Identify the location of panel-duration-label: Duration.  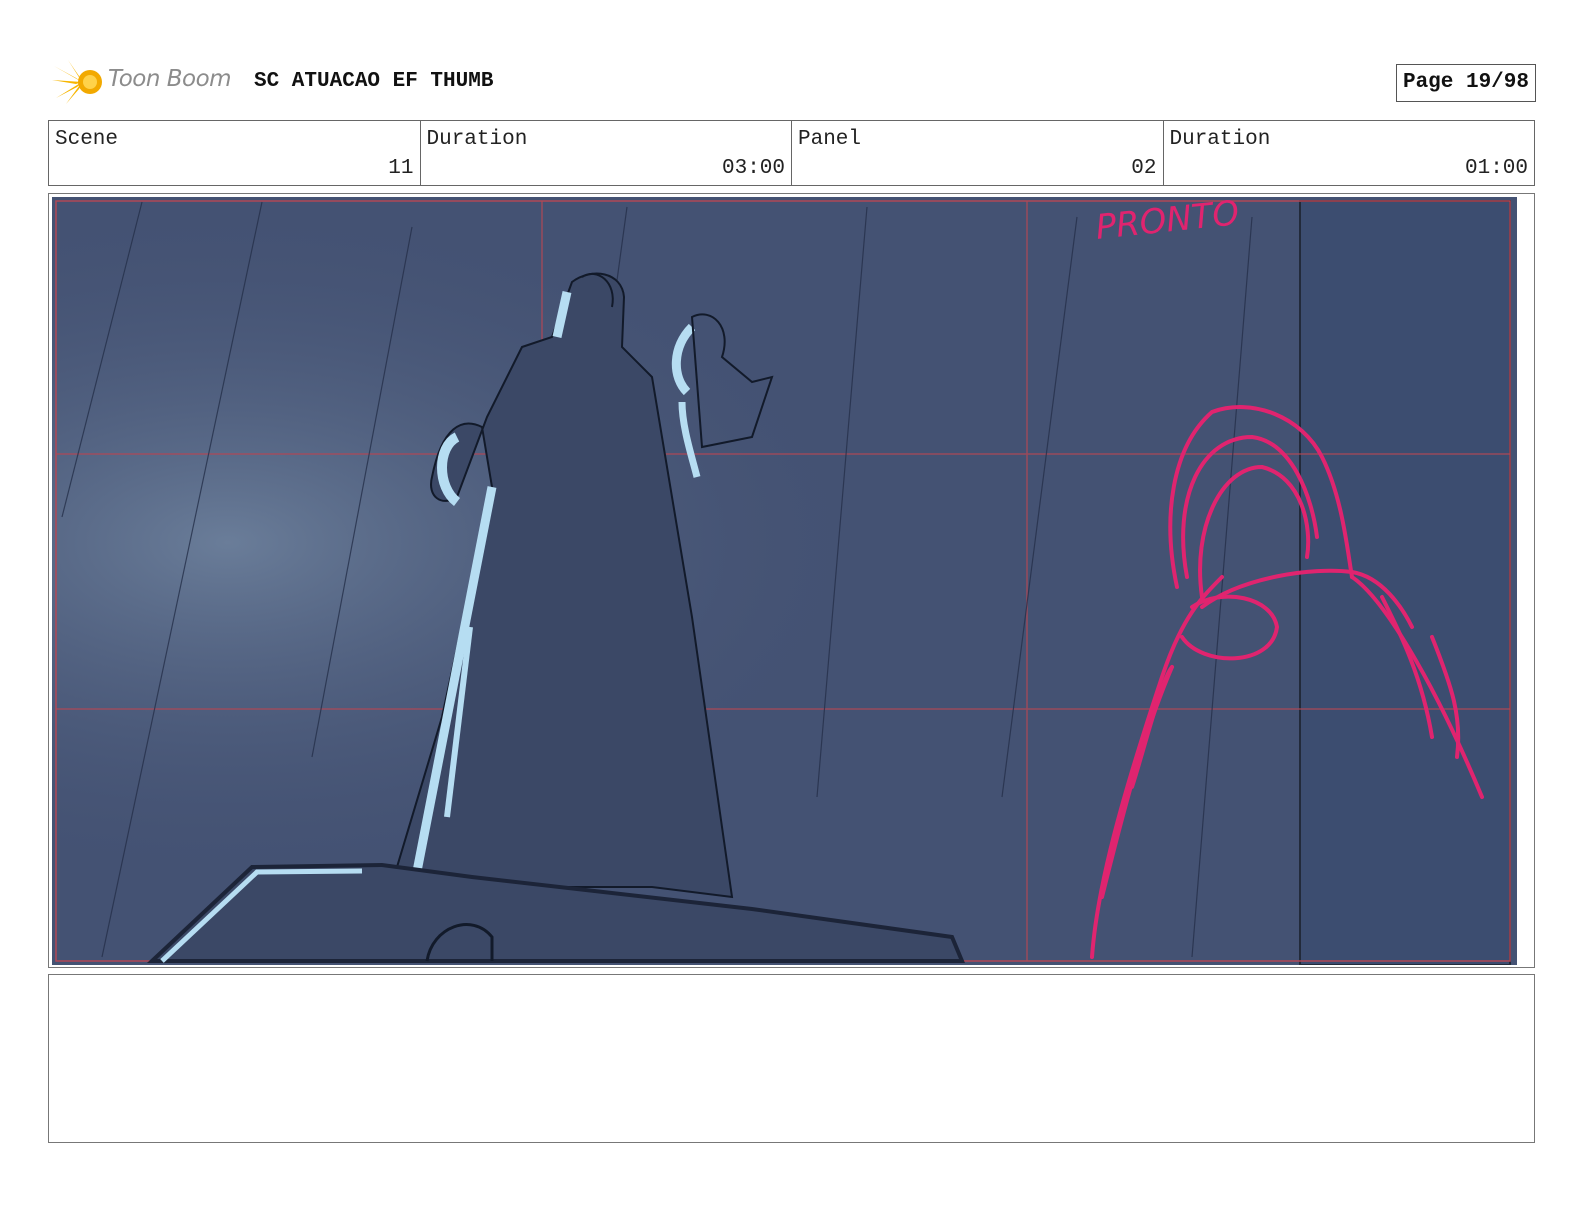
(1220, 139).